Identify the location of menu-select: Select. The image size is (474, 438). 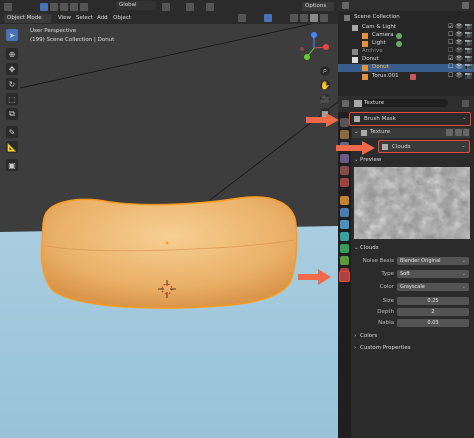
(84, 18).